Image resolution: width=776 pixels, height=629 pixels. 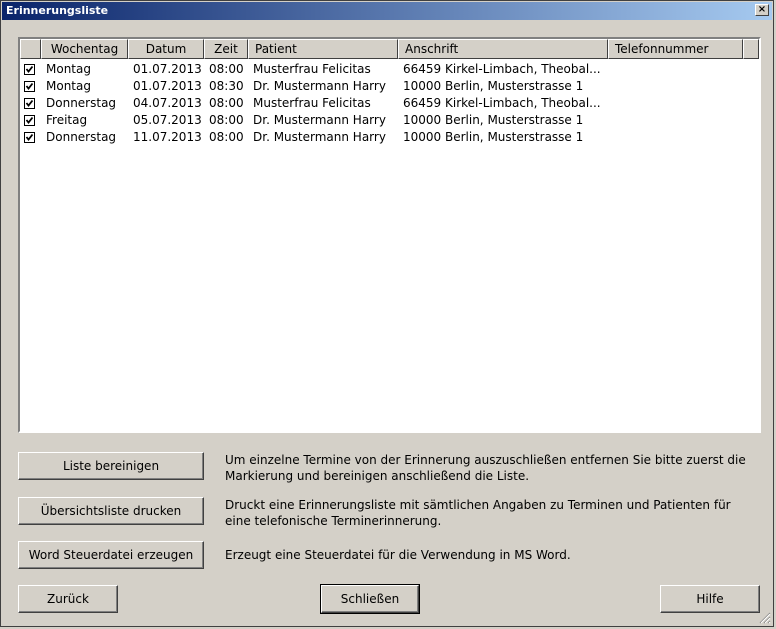 What do you see at coordinates (503, 49) in the screenshot?
I see `header-anschrift: Anschrift` at bounding box center [503, 49].